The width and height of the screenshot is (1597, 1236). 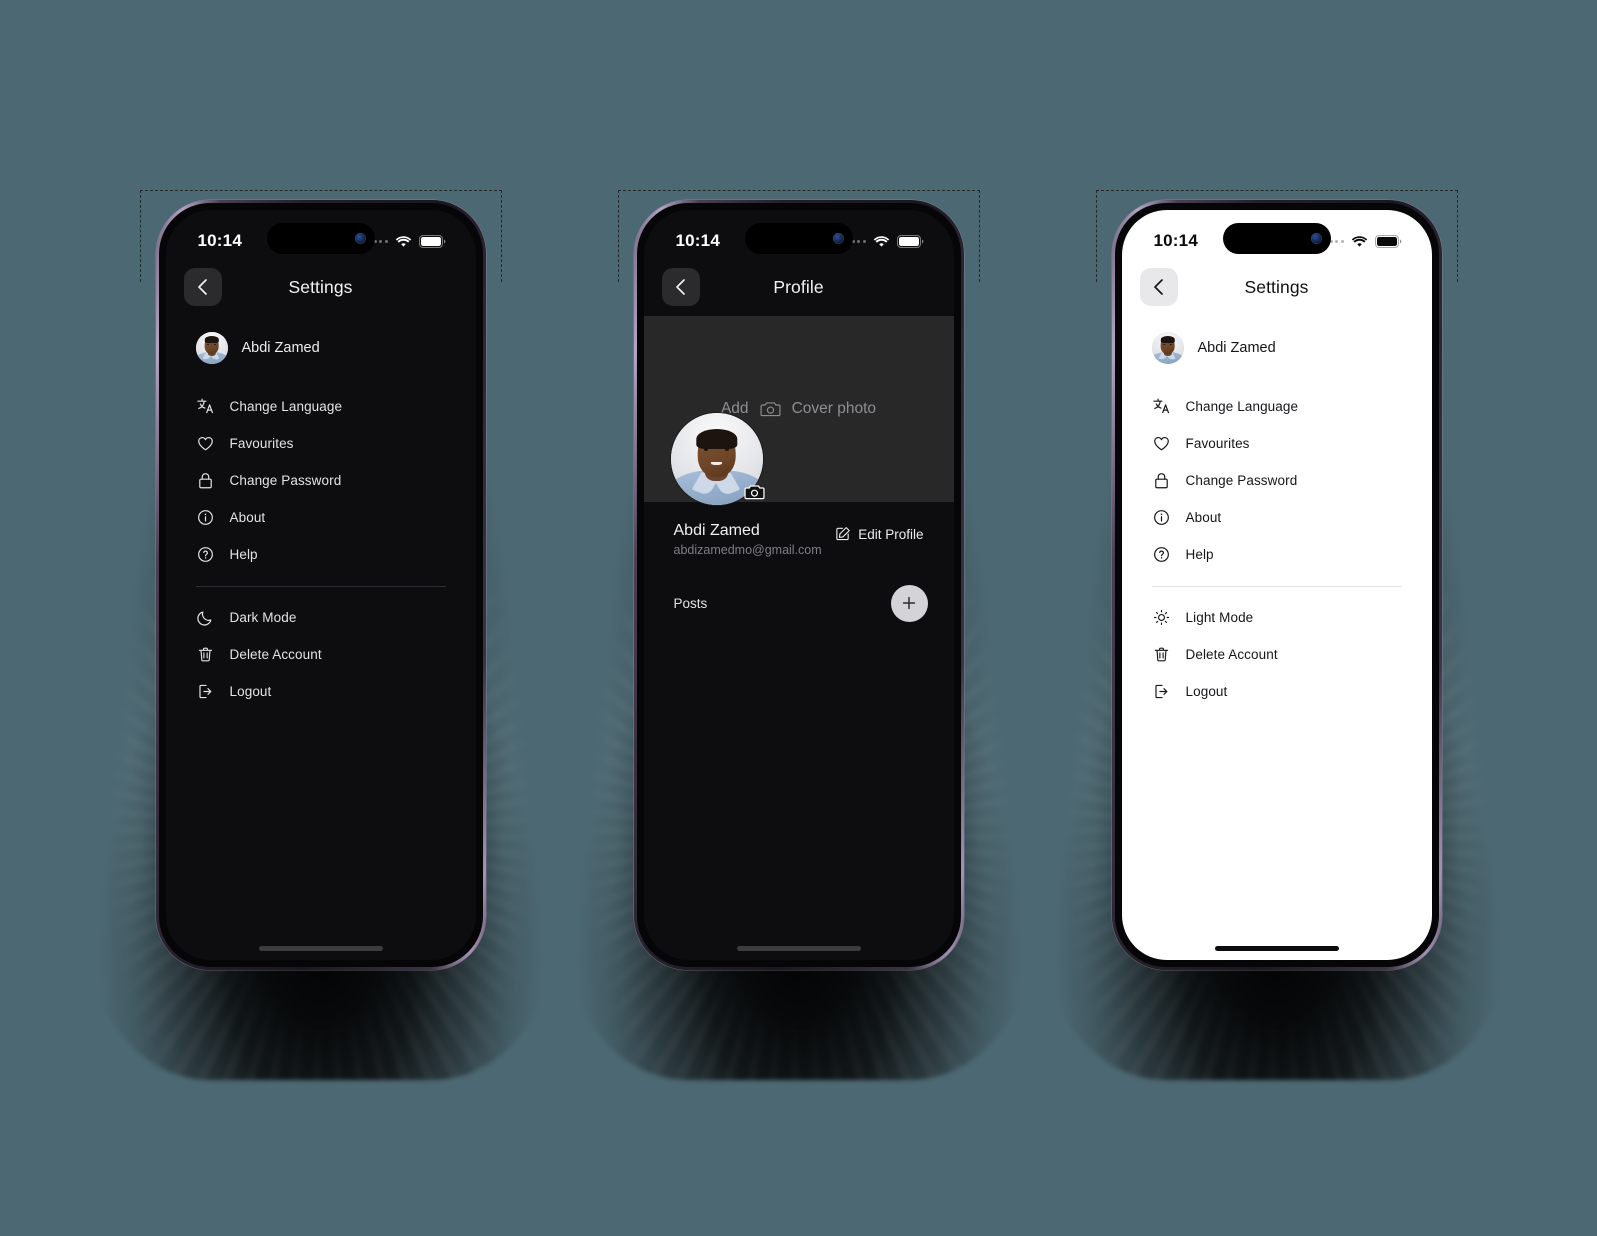 I want to click on profile-email: abdizamedmo@gmail.com, so click(x=747, y=550).